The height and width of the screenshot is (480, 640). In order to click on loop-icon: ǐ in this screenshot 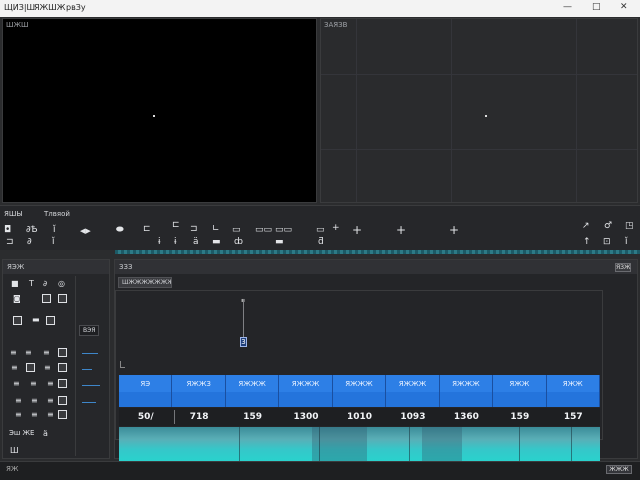, I will do `click(54, 230)`.